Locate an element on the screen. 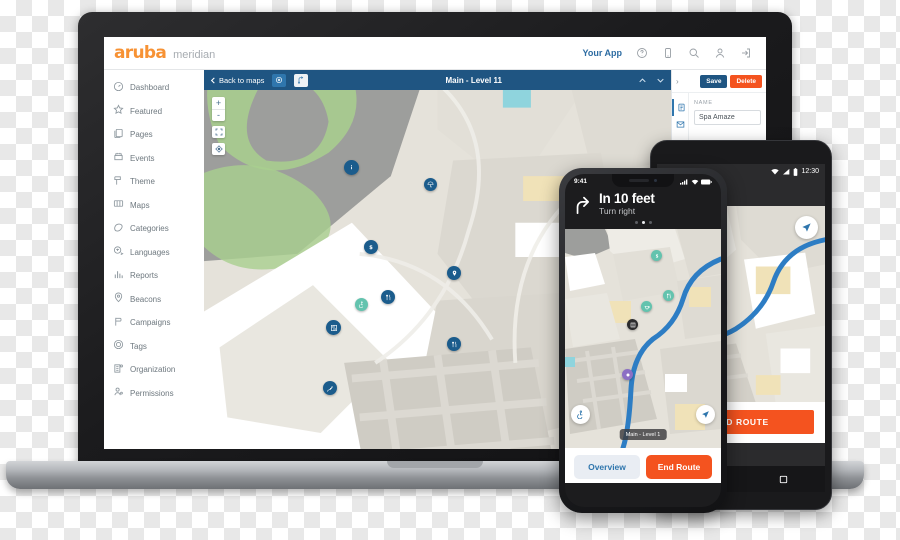 The height and width of the screenshot is (540, 900). tags-icon is located at coordinates (118, 346).